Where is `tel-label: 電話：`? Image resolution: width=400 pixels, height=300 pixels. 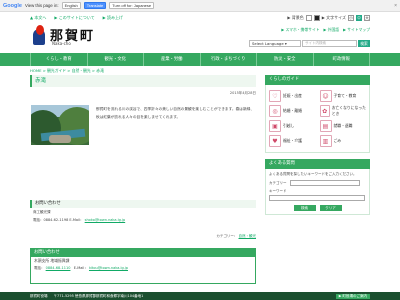 tel-label: 電話： is located at coordinates (39, 268).